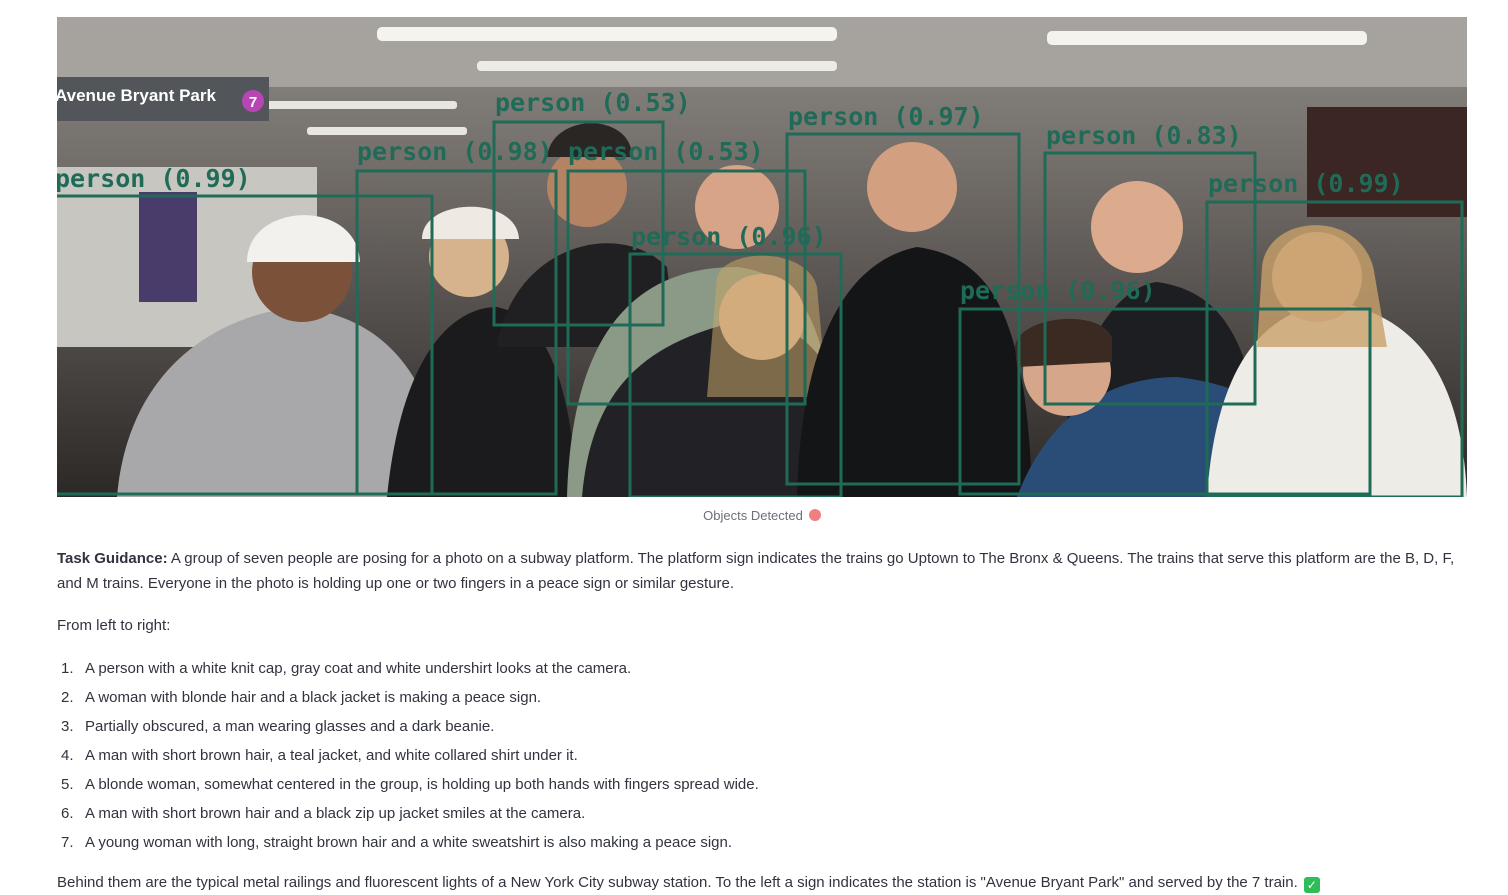  Describe the element at coordinates (814, 515) in the screenshot. I see `status-dot-icon` at that location.